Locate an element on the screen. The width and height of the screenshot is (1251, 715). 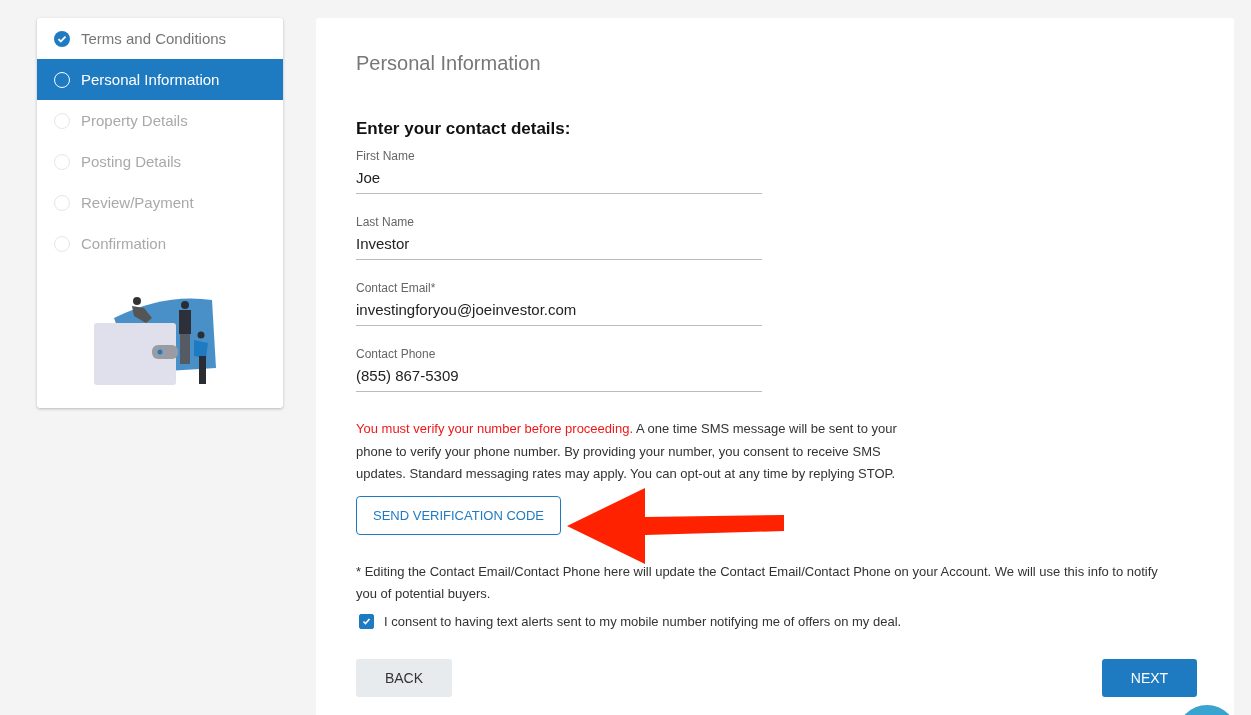
section-heading: Enter your contact details: is located at coordinates (464, 129).